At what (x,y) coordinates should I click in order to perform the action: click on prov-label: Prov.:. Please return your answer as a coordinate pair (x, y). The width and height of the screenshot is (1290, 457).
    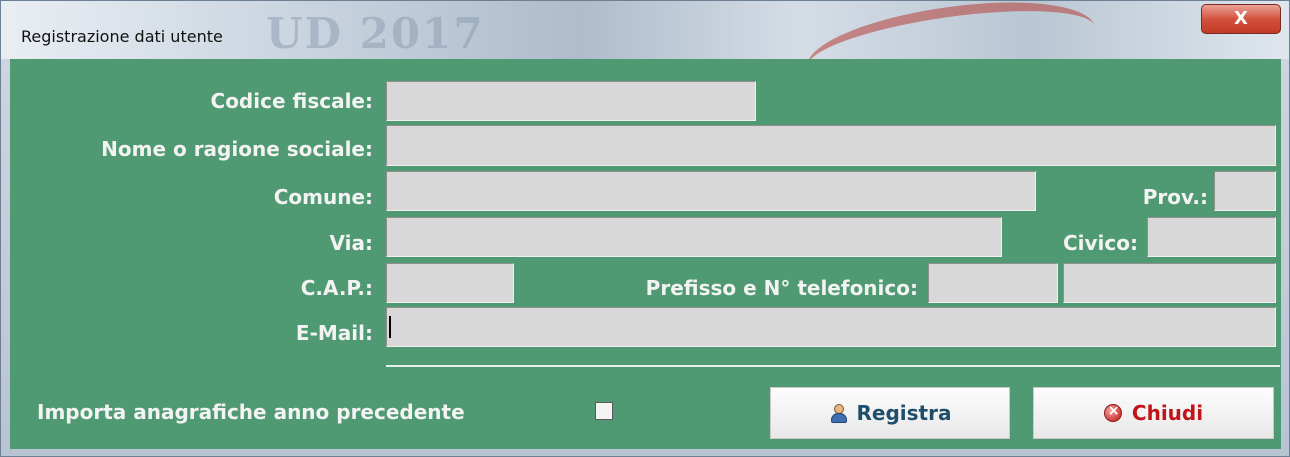
    Looking at the image, I should click on (1175, 197).